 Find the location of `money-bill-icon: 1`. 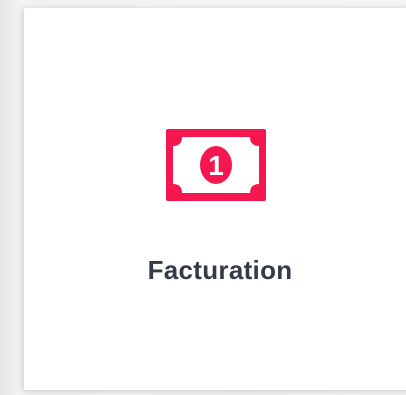

money-bill-icon: 1 is located at coordinates (216, 165).